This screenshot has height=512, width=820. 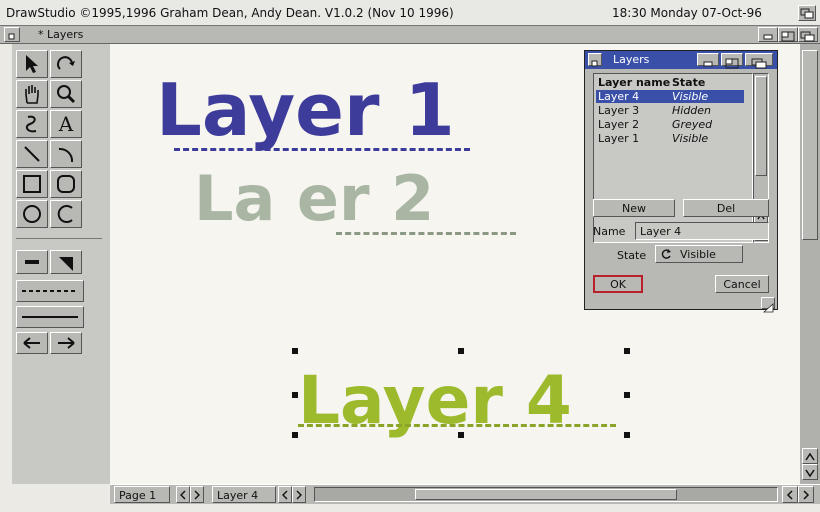 I want to click on state-field-label: State, so click(x=632, y=255).